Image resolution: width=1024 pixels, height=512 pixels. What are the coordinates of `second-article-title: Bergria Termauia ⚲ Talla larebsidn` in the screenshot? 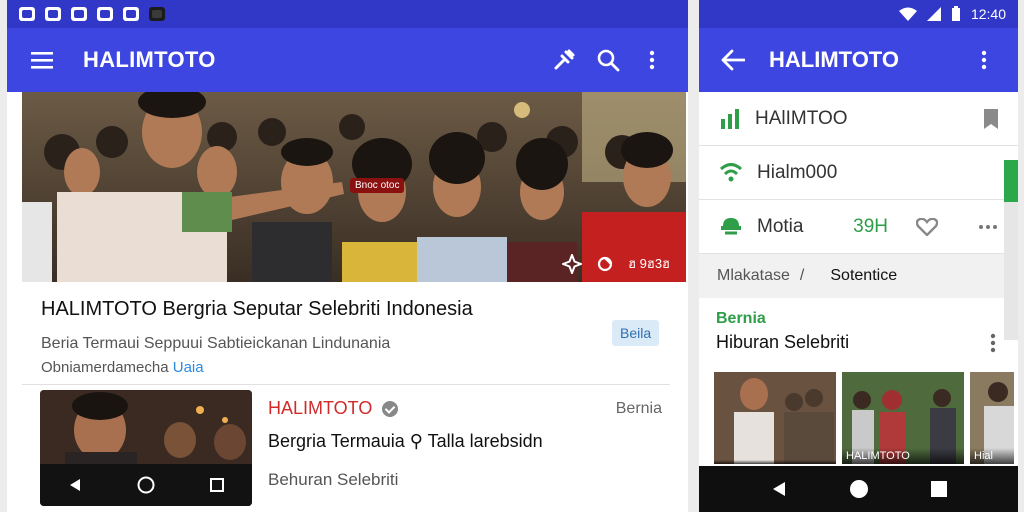 It's located at (468, 441).